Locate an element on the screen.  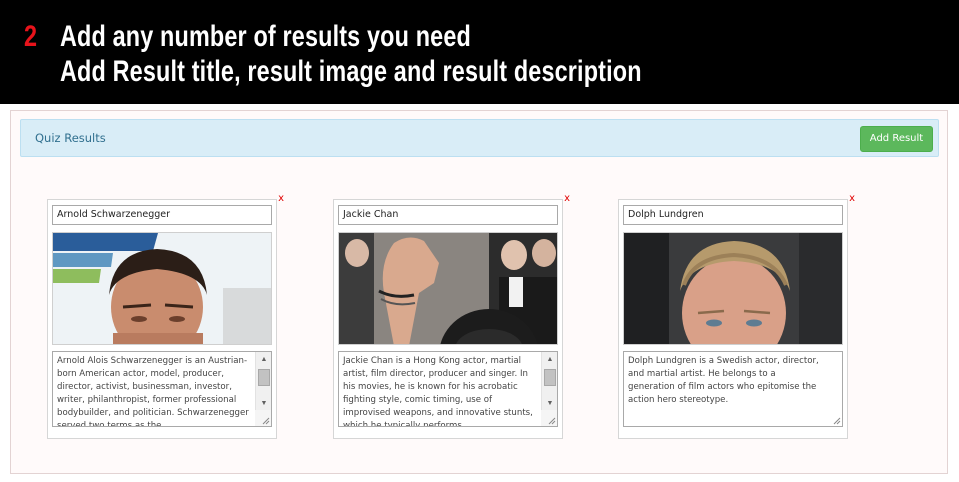
step-number: 2 is located at coordinates (31, 36).